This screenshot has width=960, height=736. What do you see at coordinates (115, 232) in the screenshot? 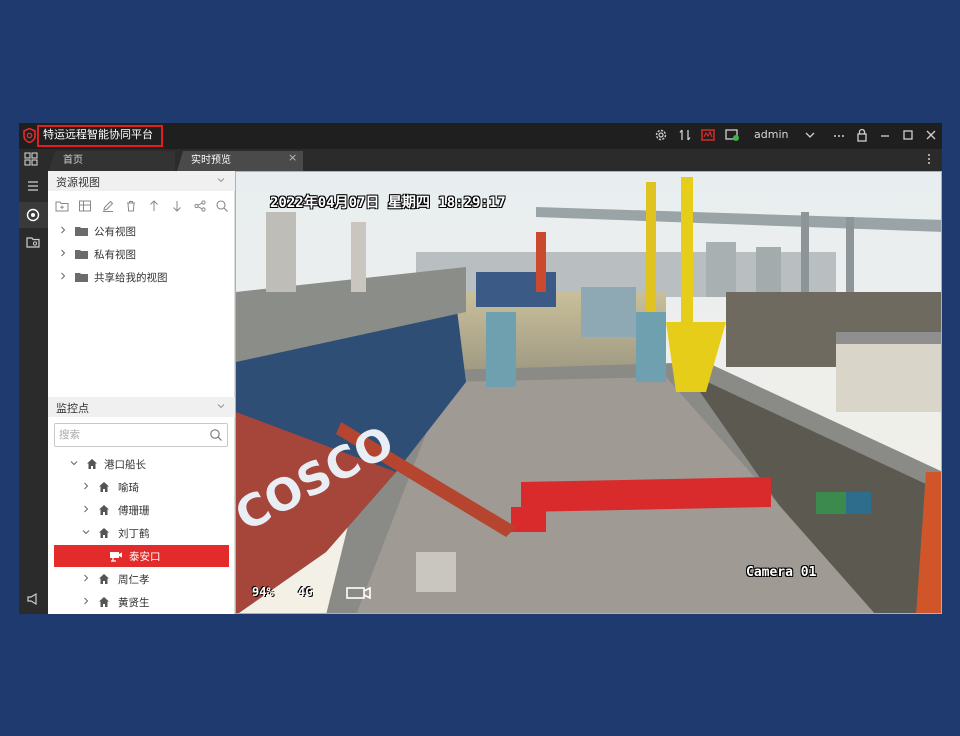
I see `tree-item-label: 公有视图` at bounding box center [115, 232].